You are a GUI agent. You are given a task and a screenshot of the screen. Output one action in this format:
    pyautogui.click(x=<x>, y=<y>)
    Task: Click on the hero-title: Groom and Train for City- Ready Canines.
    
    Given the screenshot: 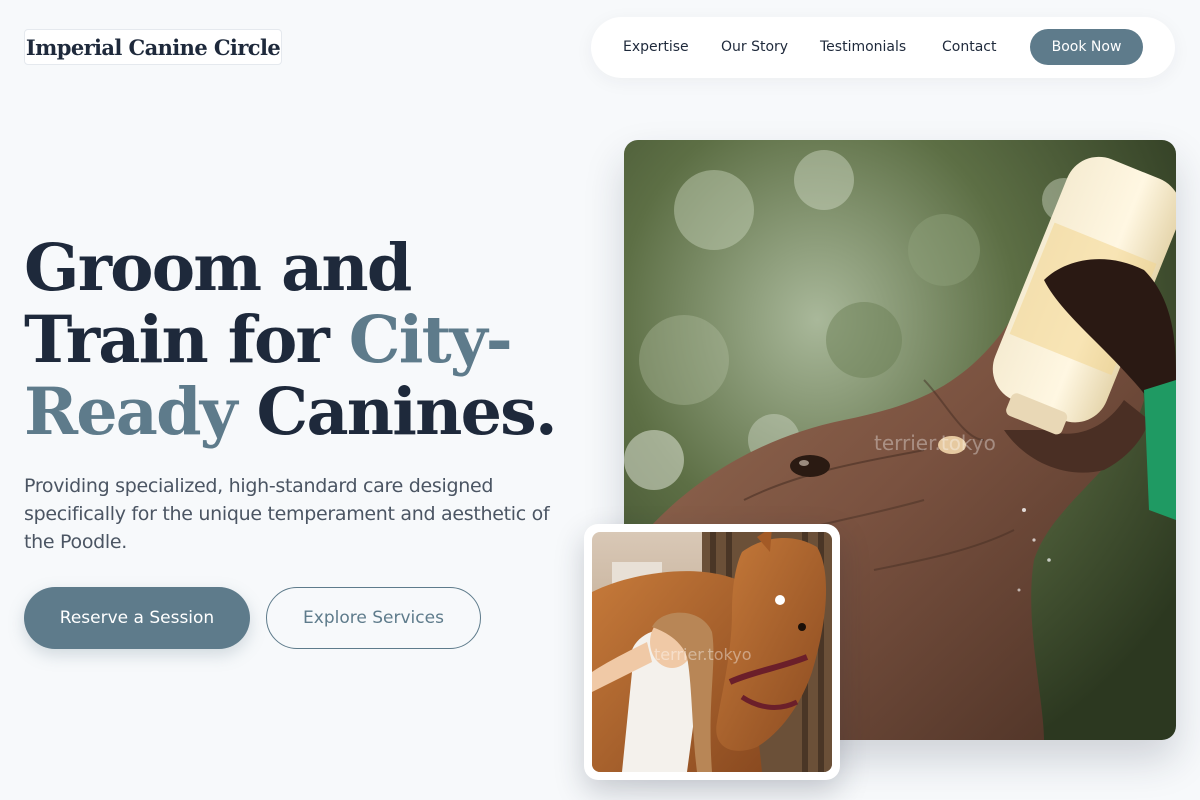 What is the action you would take?
    pyautogui.click(x=304, y=340)
    